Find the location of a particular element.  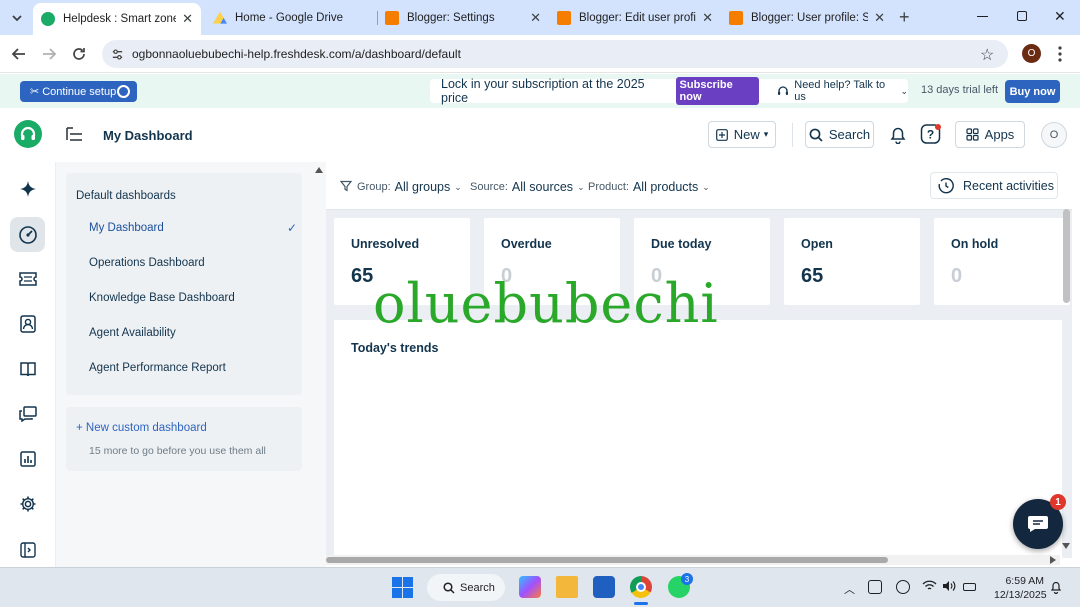

browser-tab-blogger-edit-profile: Blogger: Edit user profile ✕ is located at coordinates (635, 18).